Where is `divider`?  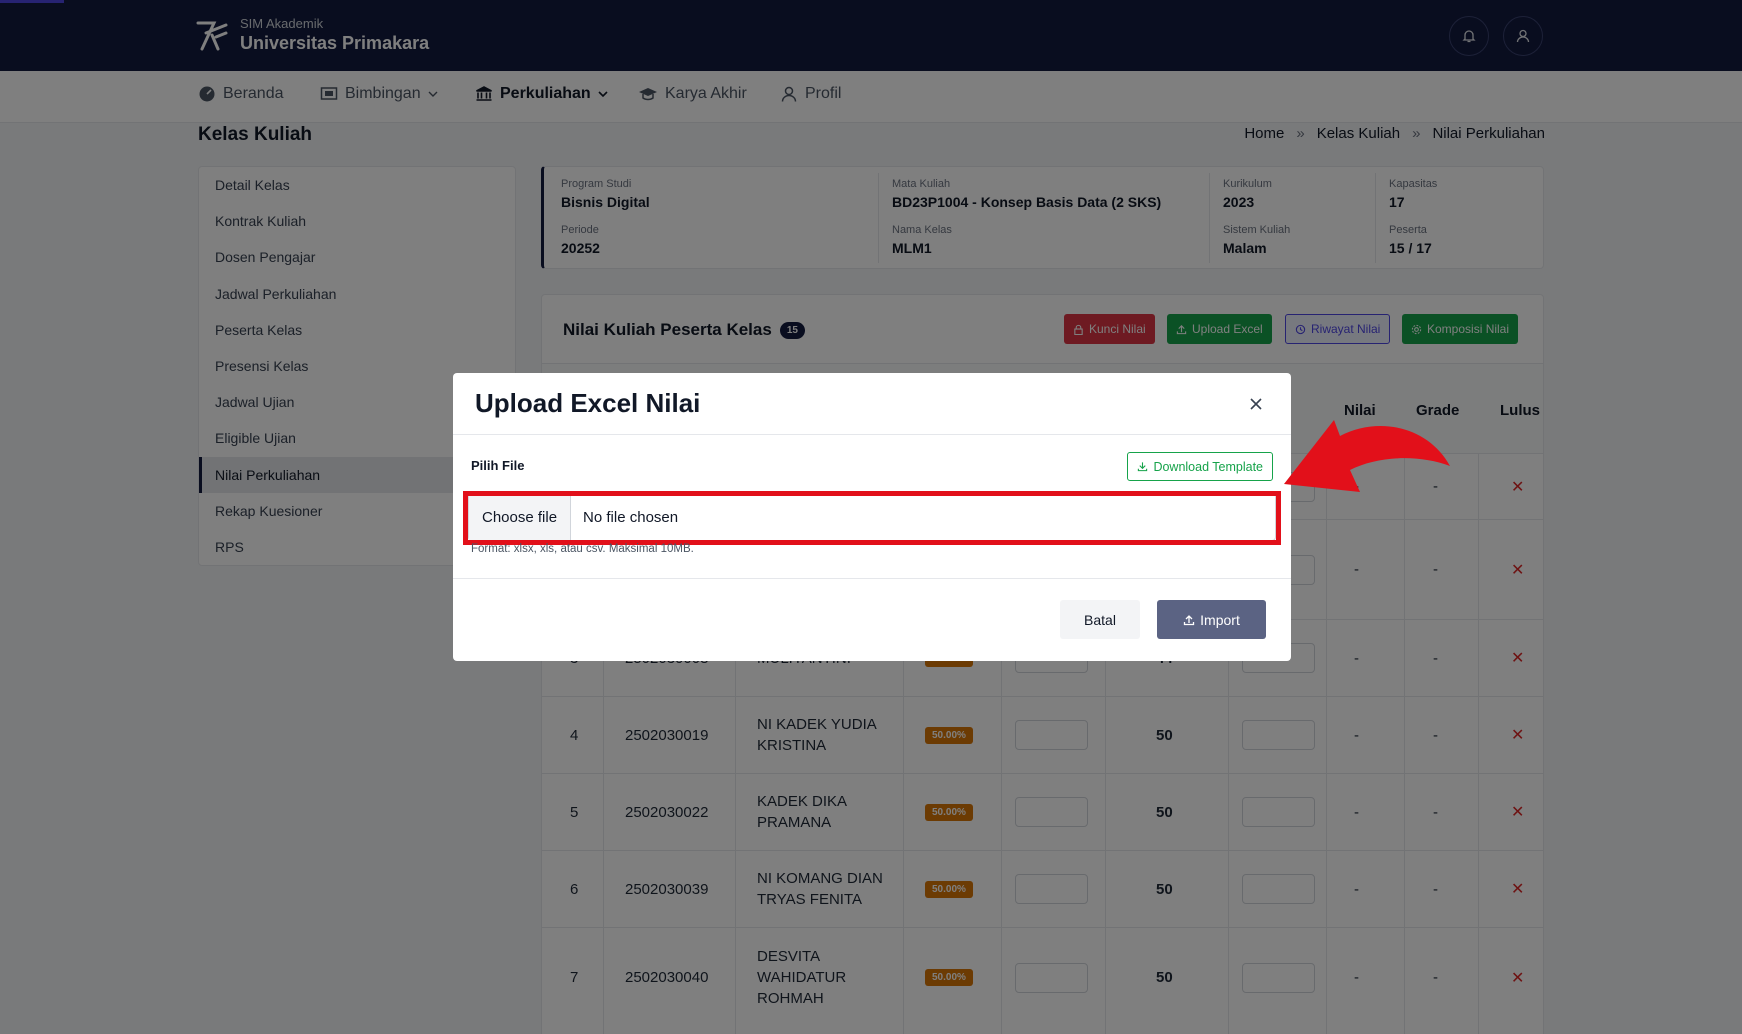
divider is located at coordinates (872, 578).